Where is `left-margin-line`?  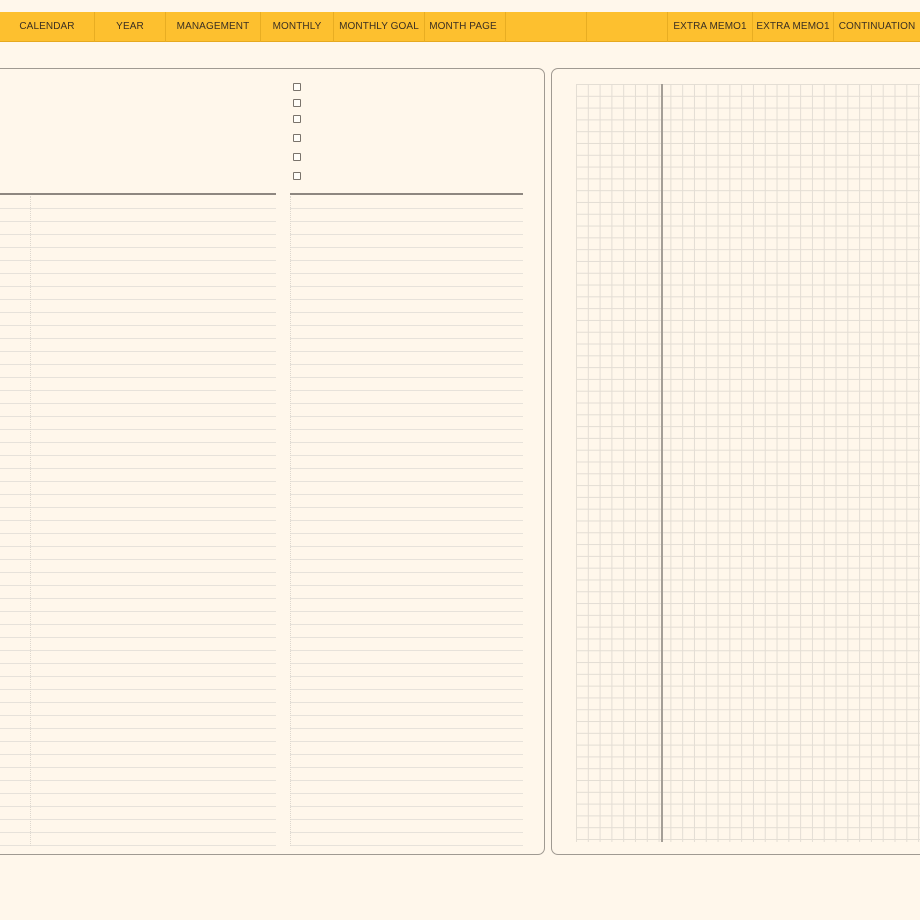
left-margin-line is located at coordinates (30, 521).